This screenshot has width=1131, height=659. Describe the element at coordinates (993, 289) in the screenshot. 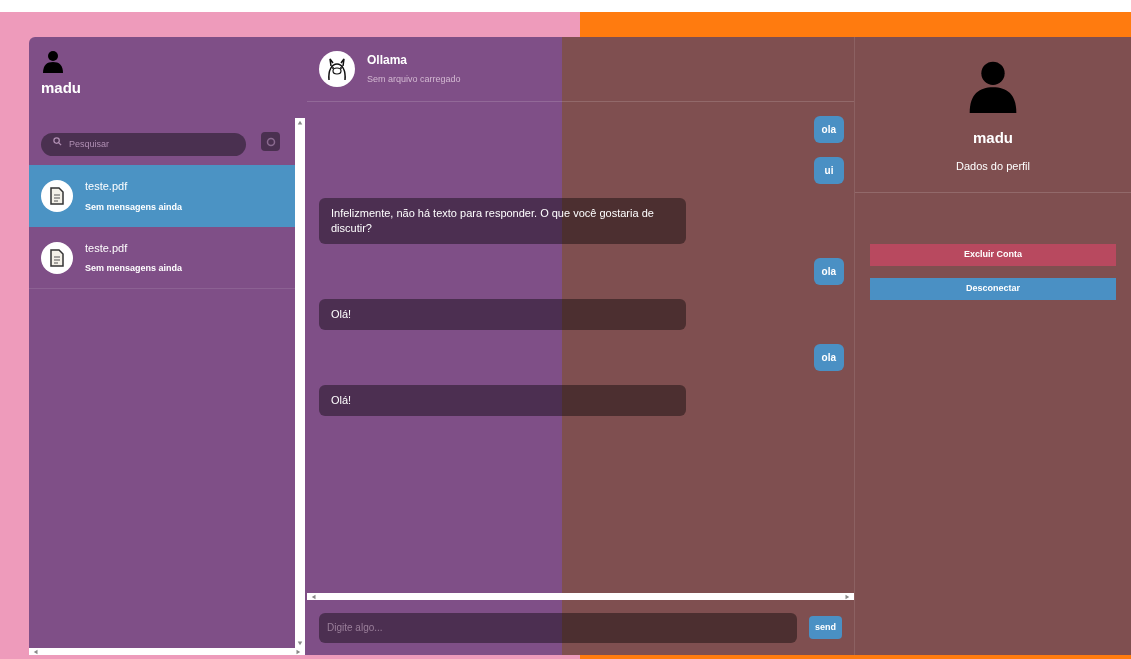

I see `disconnect-button: Desconectar` at that location.